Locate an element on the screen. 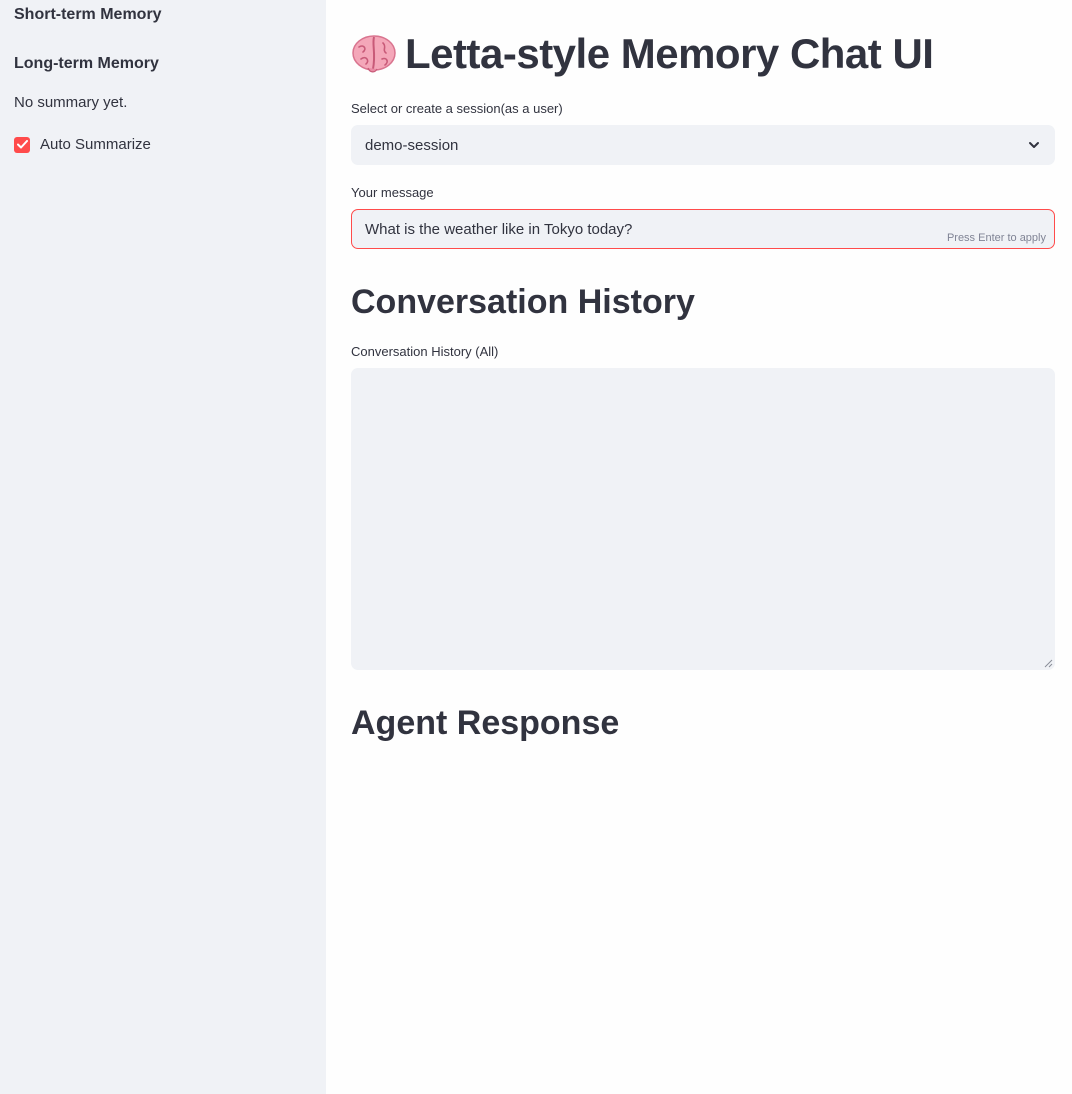  auto-summarize-checkbox: Auto Summarize is located at coordinates (82, 144).